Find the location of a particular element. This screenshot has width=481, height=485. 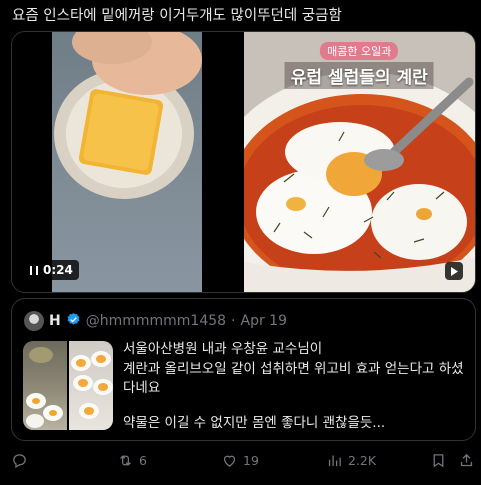

quote-thumbnail is located at coordinates (68, 385).